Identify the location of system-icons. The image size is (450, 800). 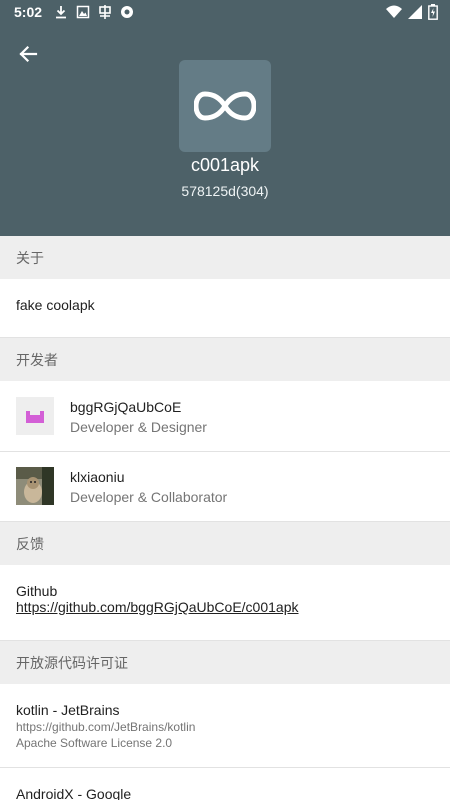
(412, 14).